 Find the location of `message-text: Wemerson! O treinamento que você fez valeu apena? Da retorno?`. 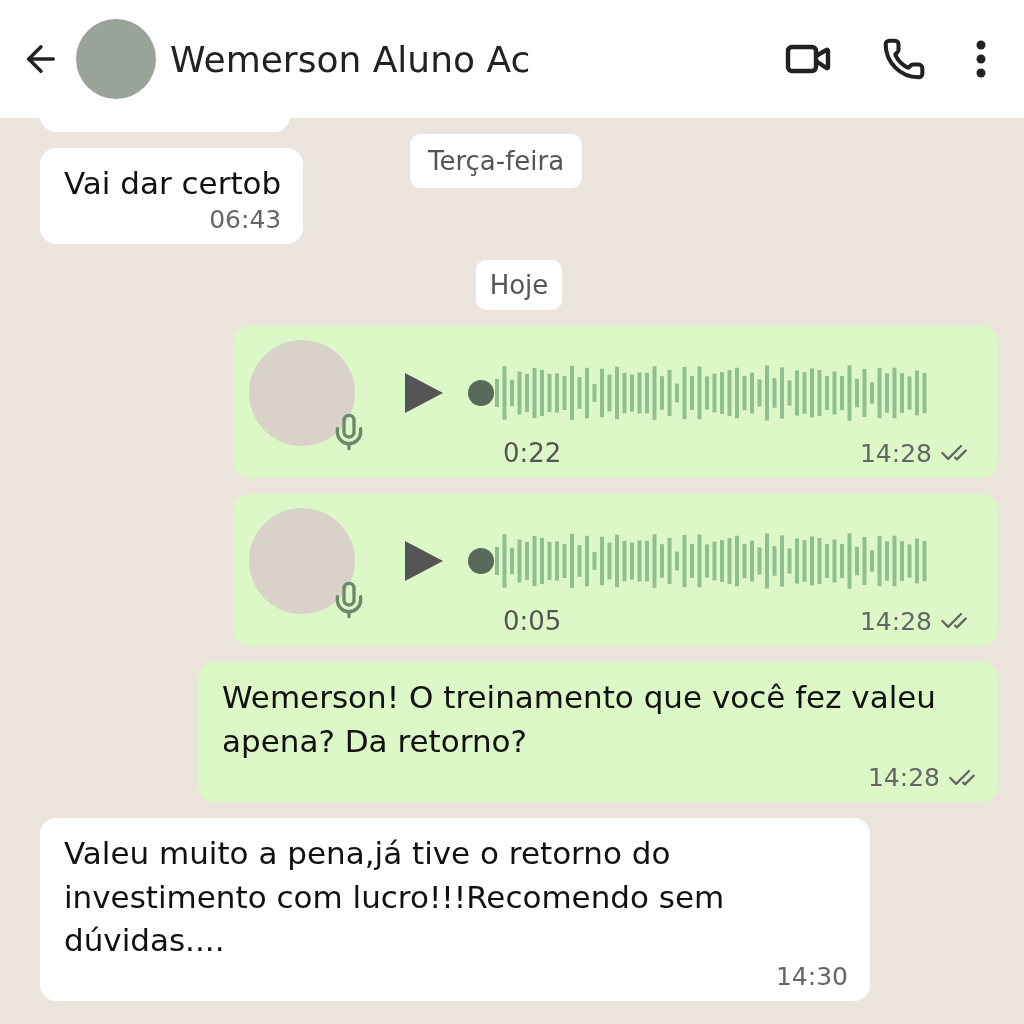

message-text: Wemerson! O treinamento que você fez valeu apena? Da retorno? is located at coordinates (579, 719).